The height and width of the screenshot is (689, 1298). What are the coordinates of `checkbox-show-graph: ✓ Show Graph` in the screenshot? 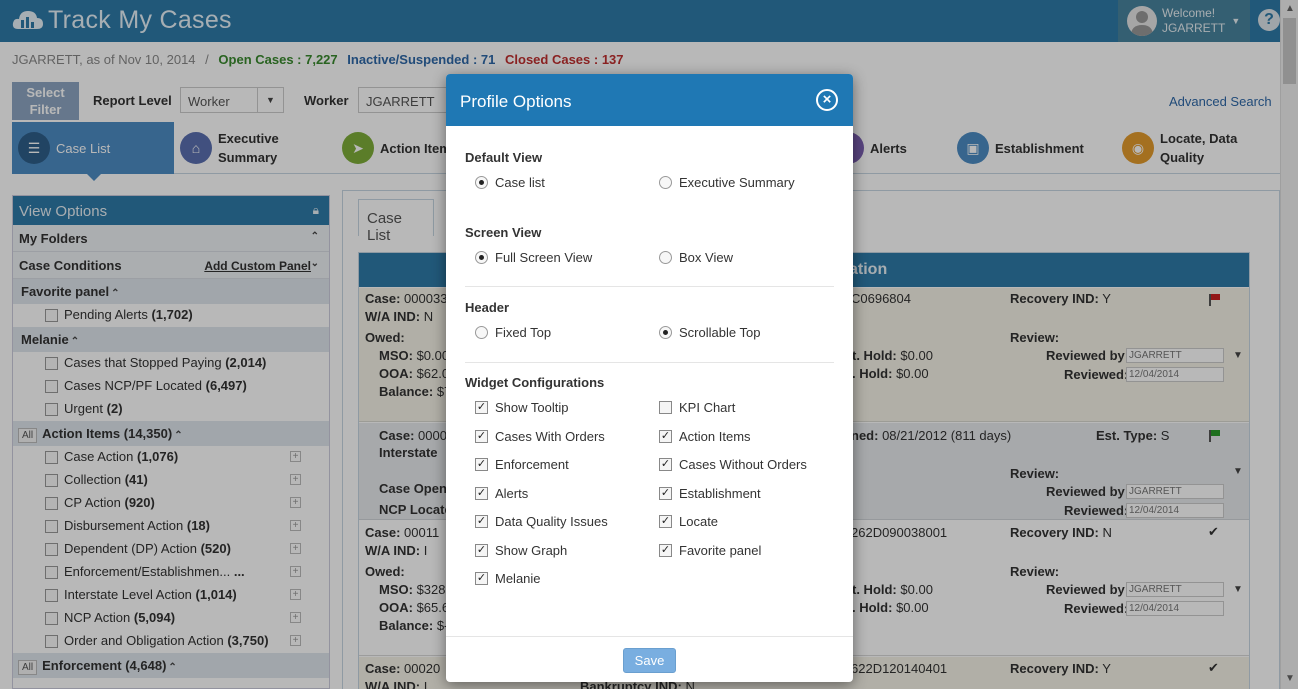 It's located at (521, 550).